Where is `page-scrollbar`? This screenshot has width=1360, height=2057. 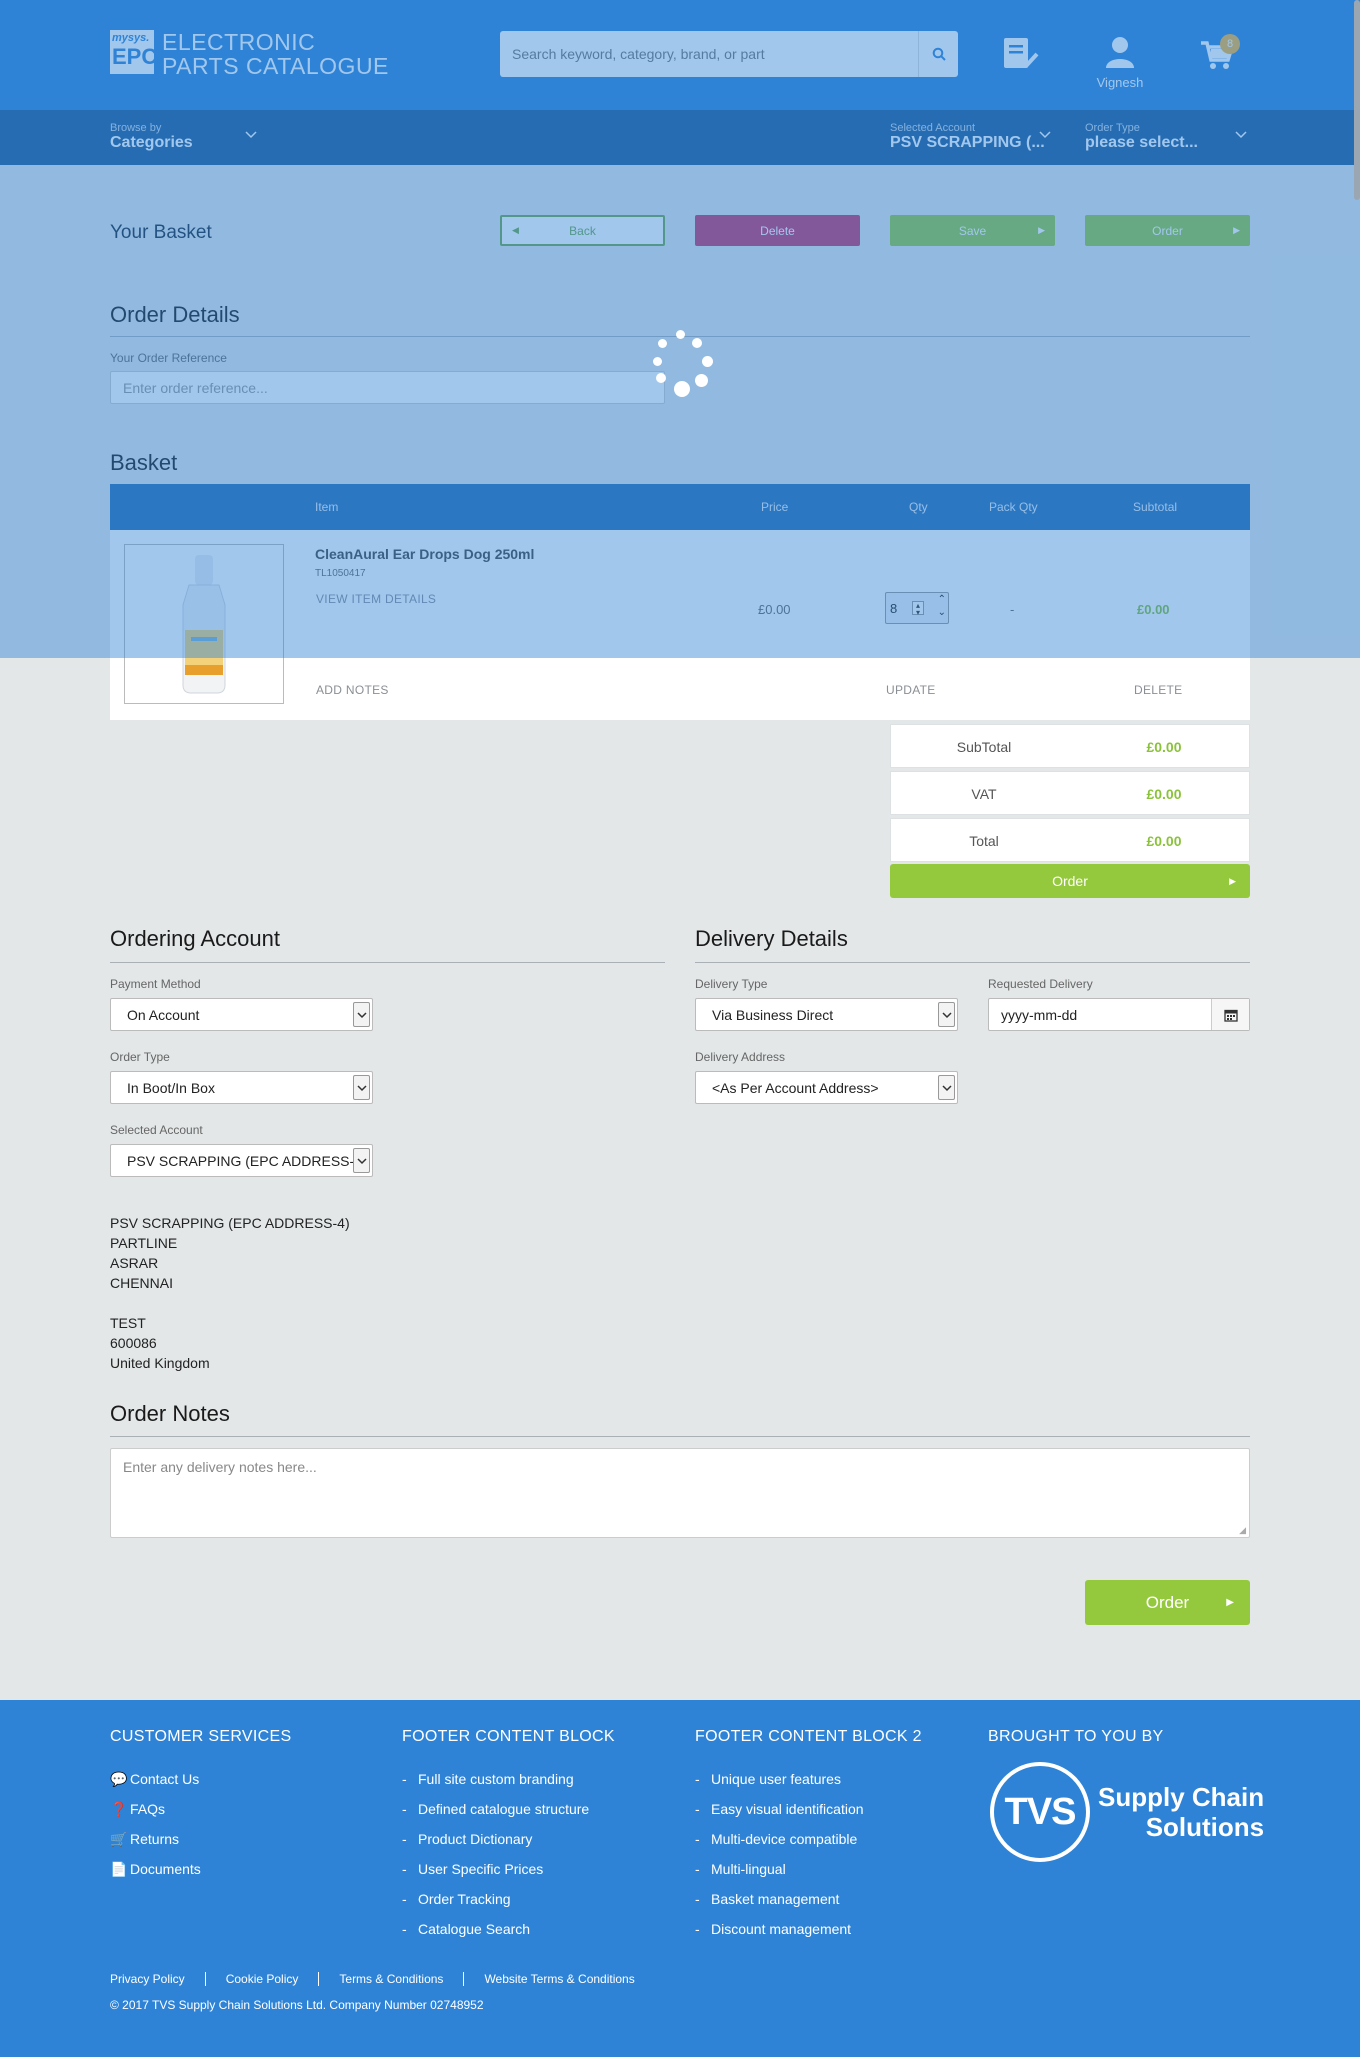 page-scrollbar is located at coordinates (1357, 100).